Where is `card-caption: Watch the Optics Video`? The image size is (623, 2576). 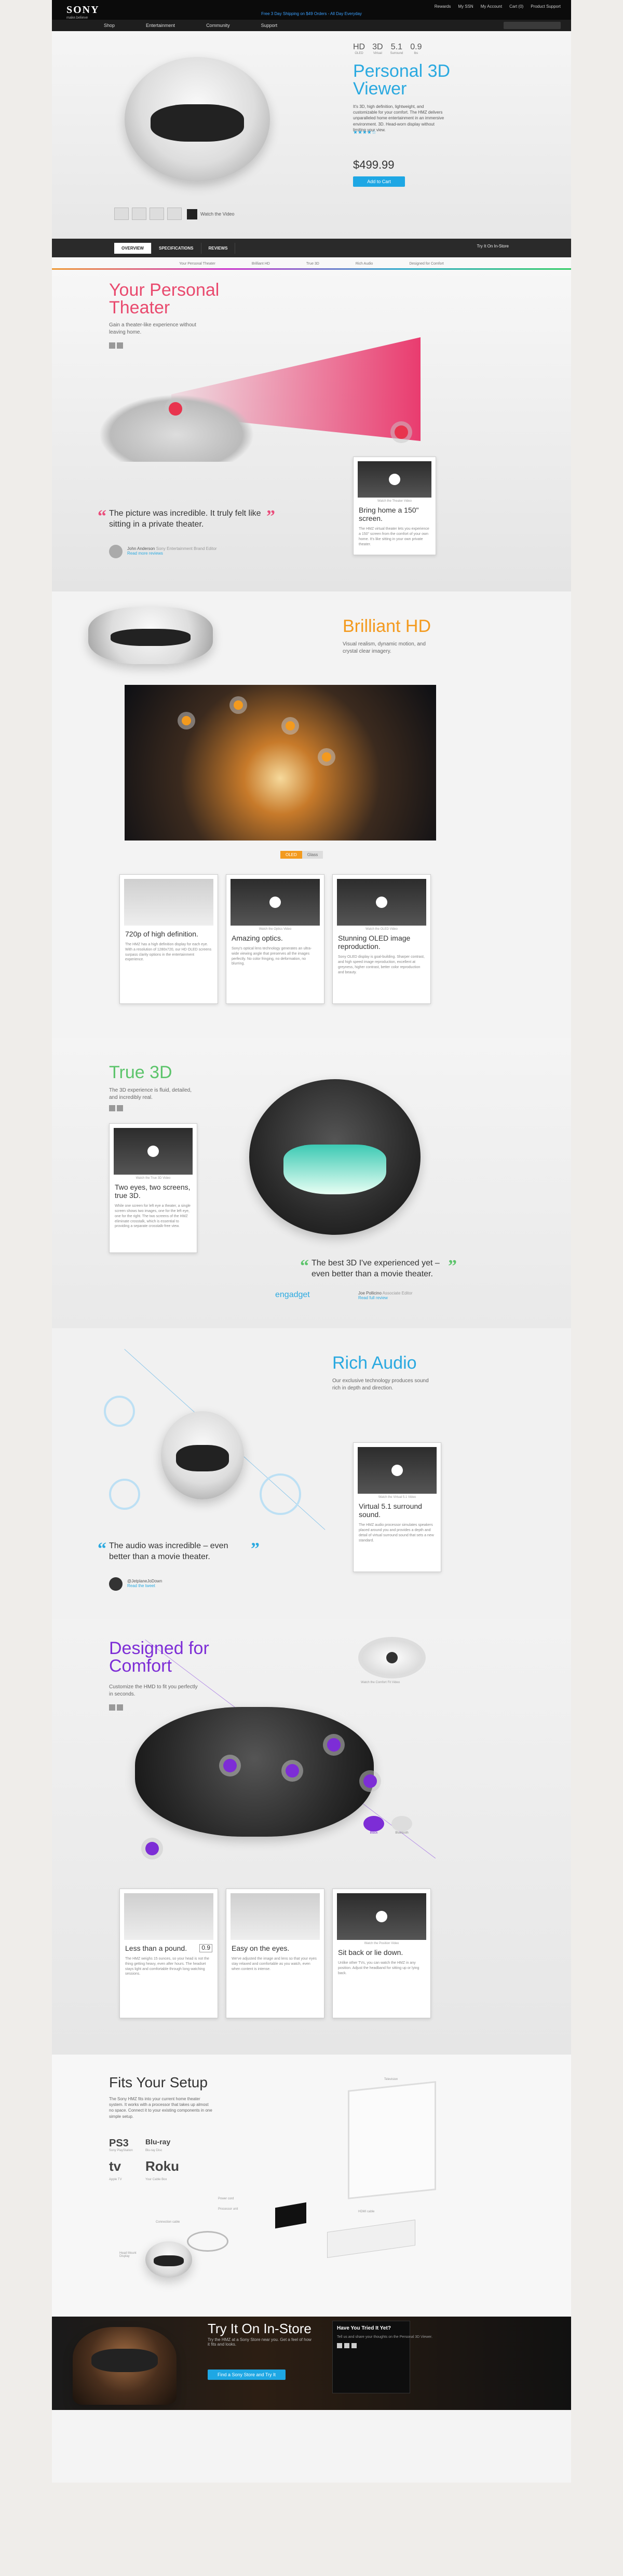
card-caption: Watch the Optics Video is located at coordinates (275, 929).